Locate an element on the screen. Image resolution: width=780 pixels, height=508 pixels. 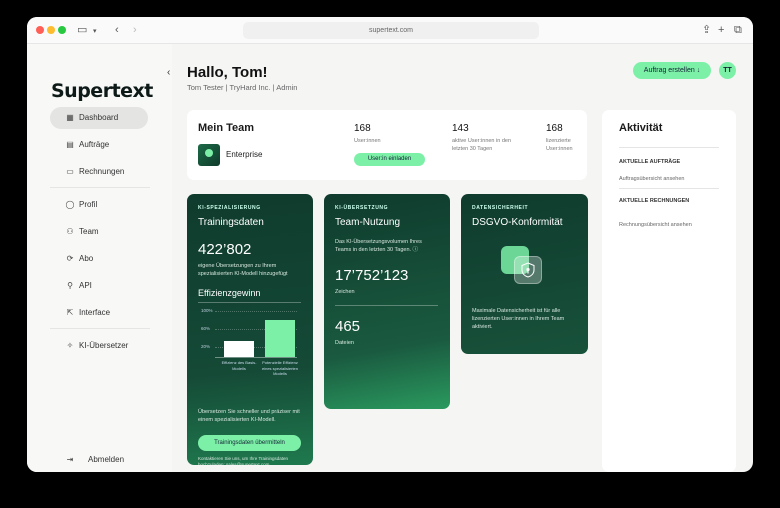
y-tick-label: 100% is located at coordinates (207, 310).